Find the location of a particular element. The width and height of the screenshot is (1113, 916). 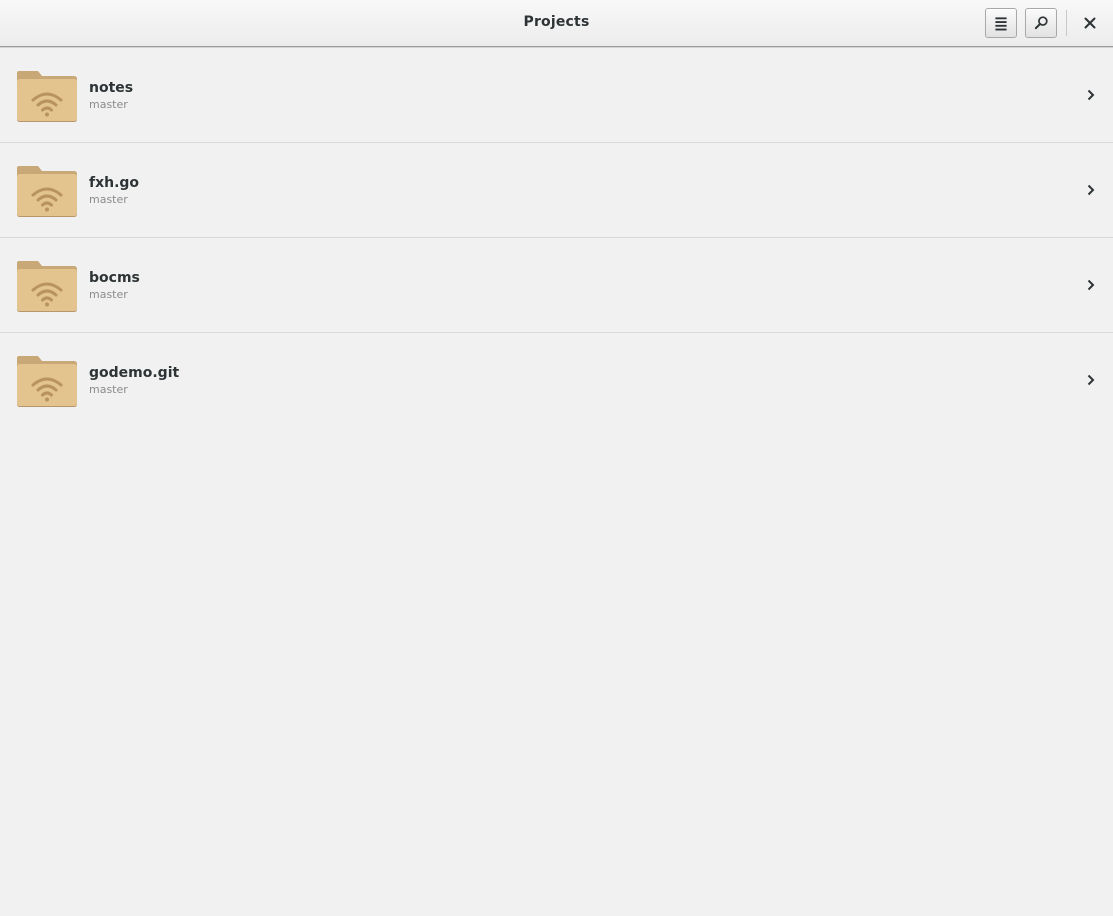

header-bar: Projects is located at coordinates (556, 23).